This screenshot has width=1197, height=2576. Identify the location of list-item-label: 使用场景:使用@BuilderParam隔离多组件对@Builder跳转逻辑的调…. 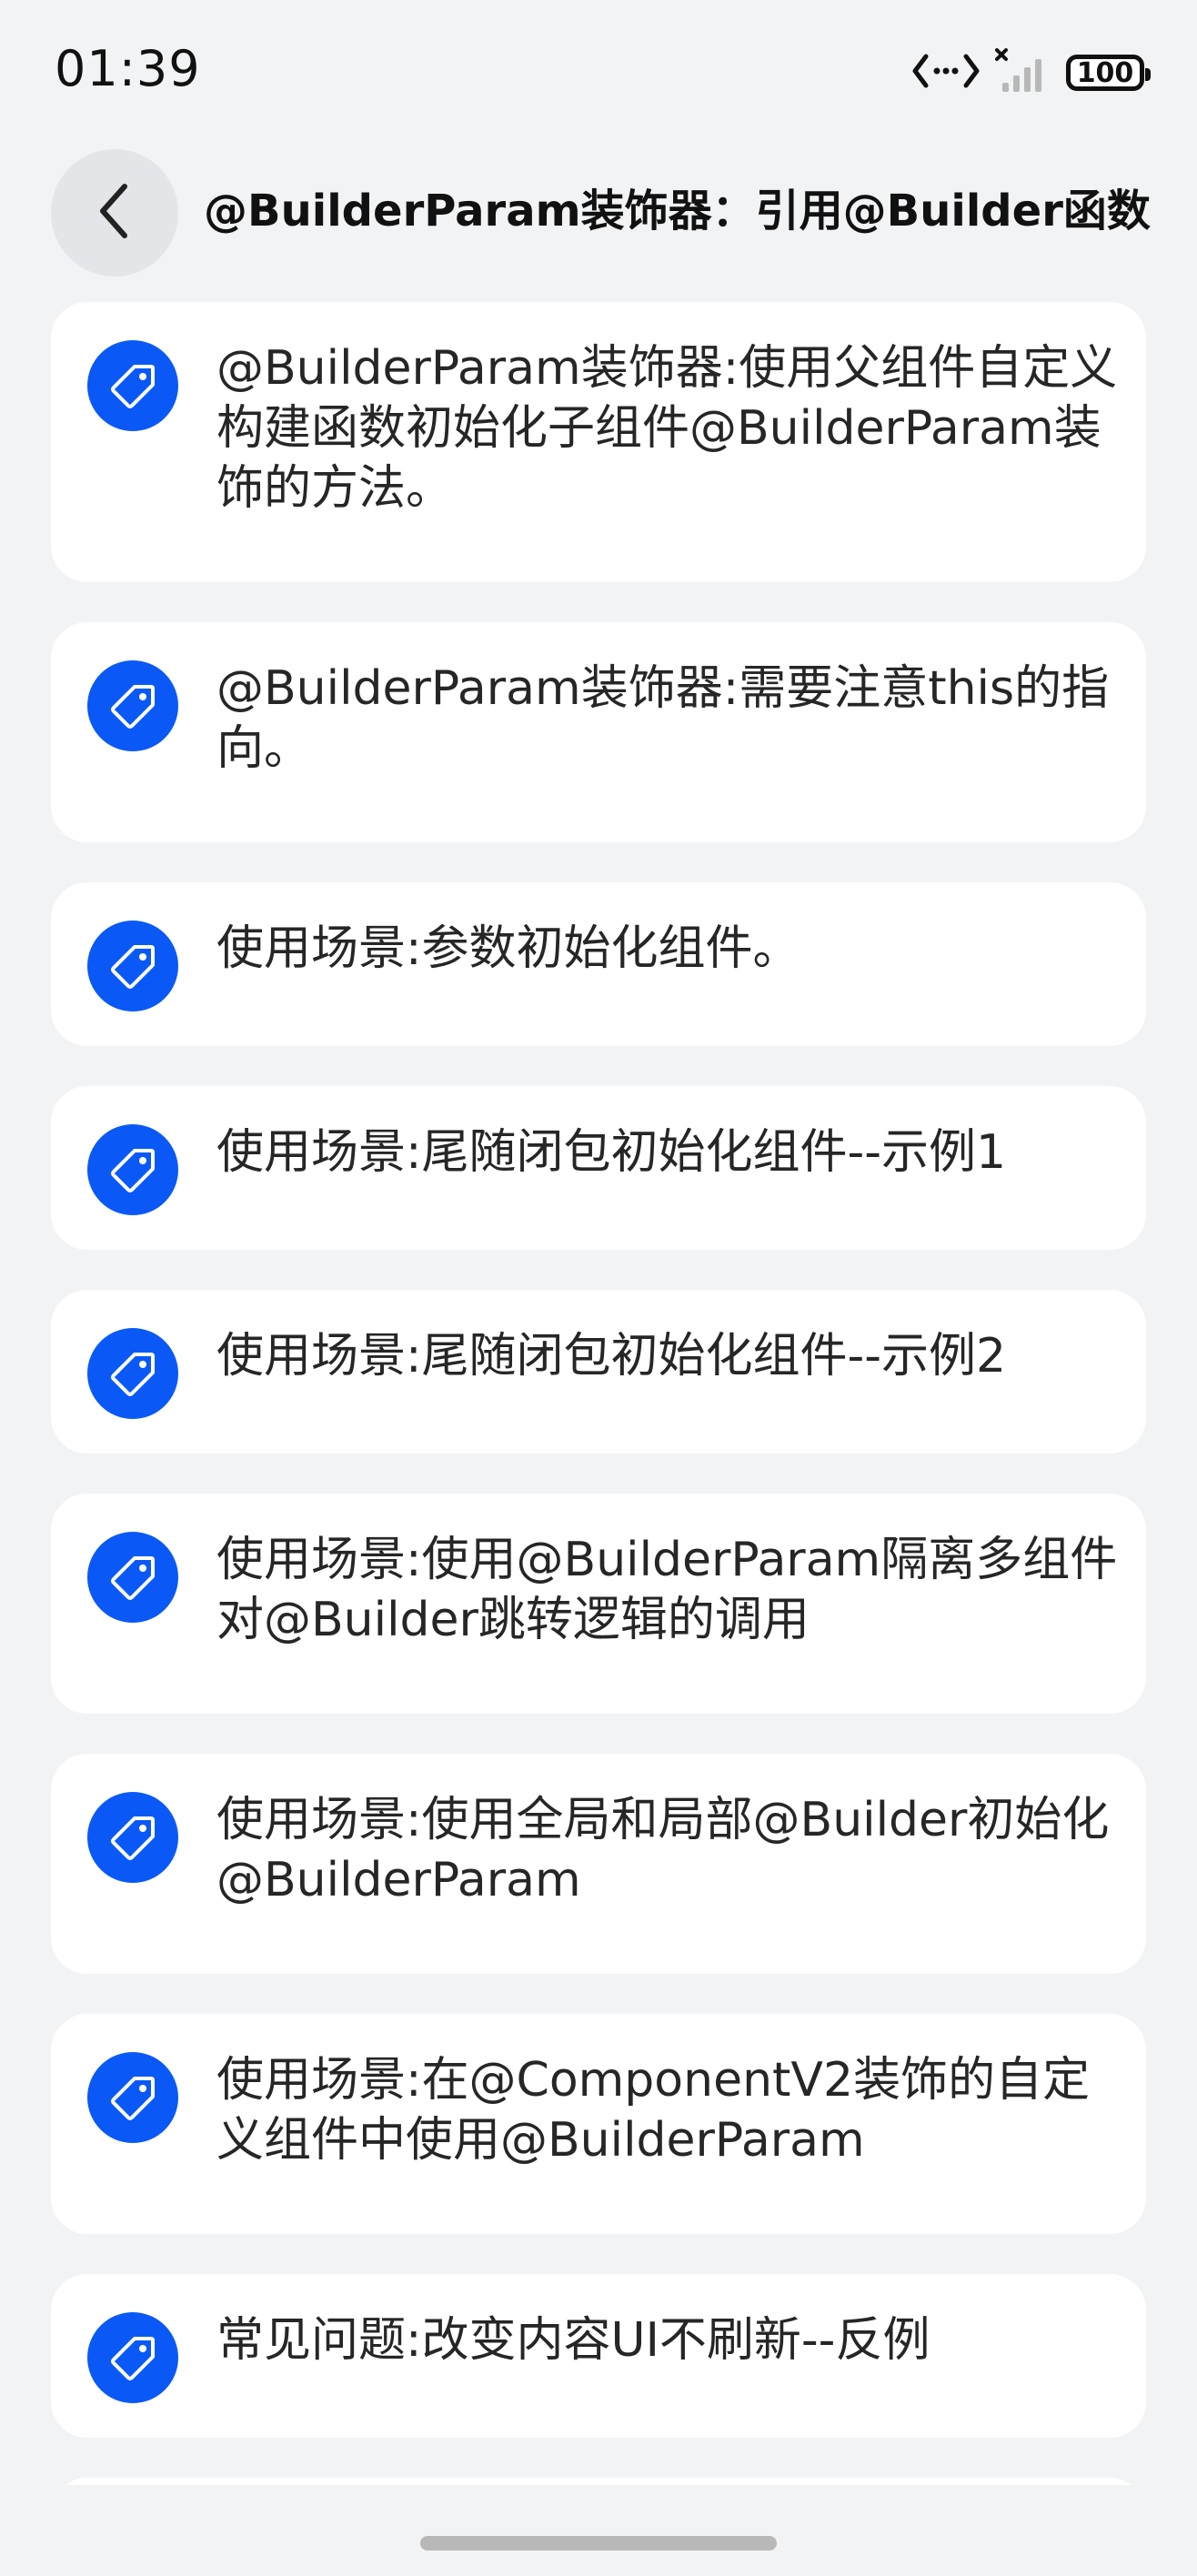
(667, 1590).